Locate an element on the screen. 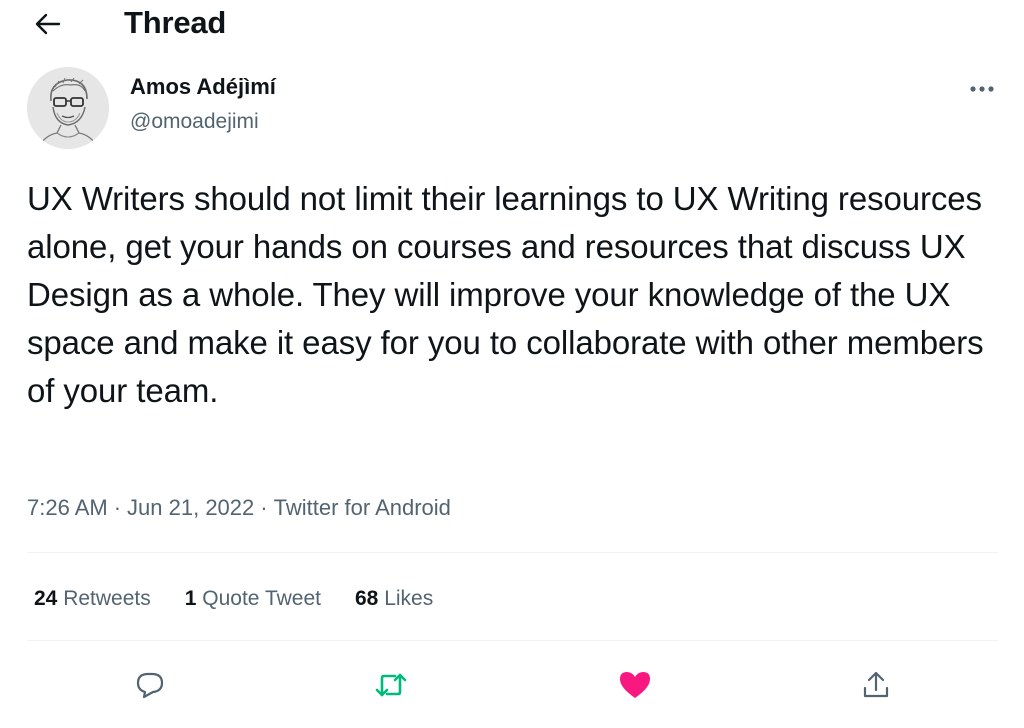 This screenshot has height=728, width=1024. reply-button is located at coordinates (150, 687).